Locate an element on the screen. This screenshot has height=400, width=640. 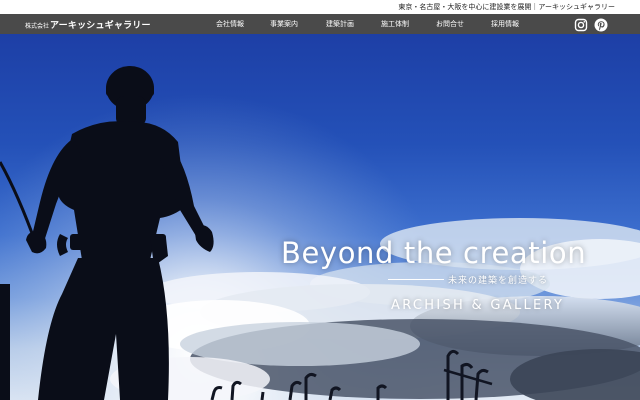
nav-item-company-info: 会社情報 is located at coordinates (230, 24).